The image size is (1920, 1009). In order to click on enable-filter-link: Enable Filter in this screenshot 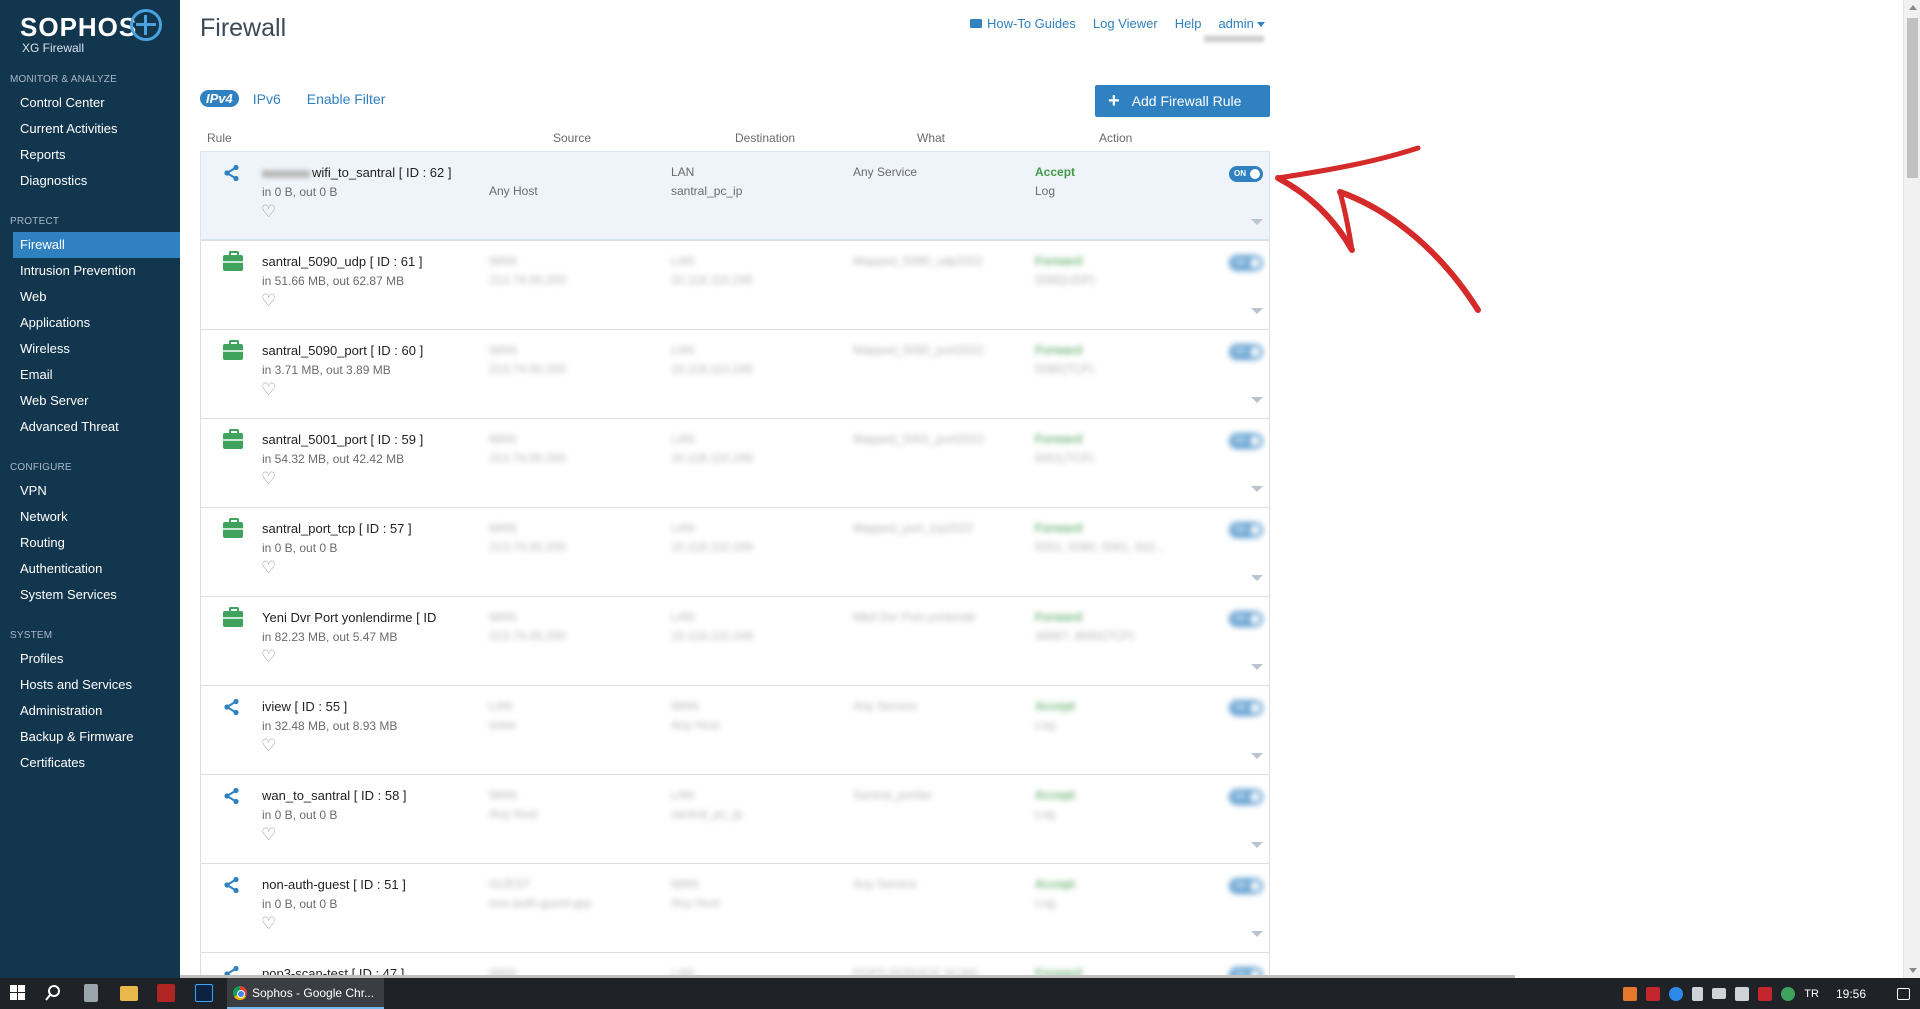, I will do `click(346, 99)`.